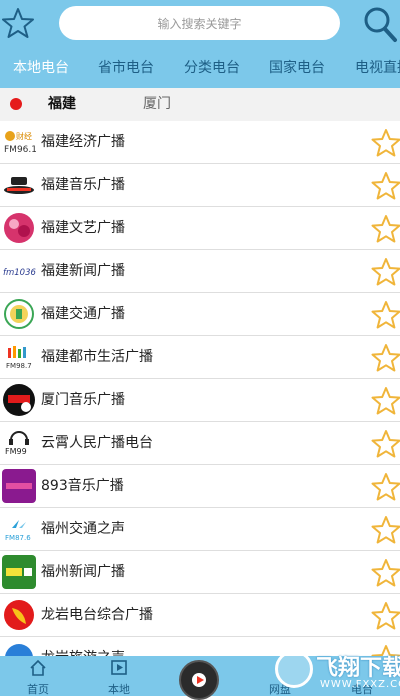 Image resolution: width=400 pixels, height=700 pixels. Describe the element at coordinates (200, 529) in the screenshot. I see `station-row: FM87.6 福州交通之声` at that location.